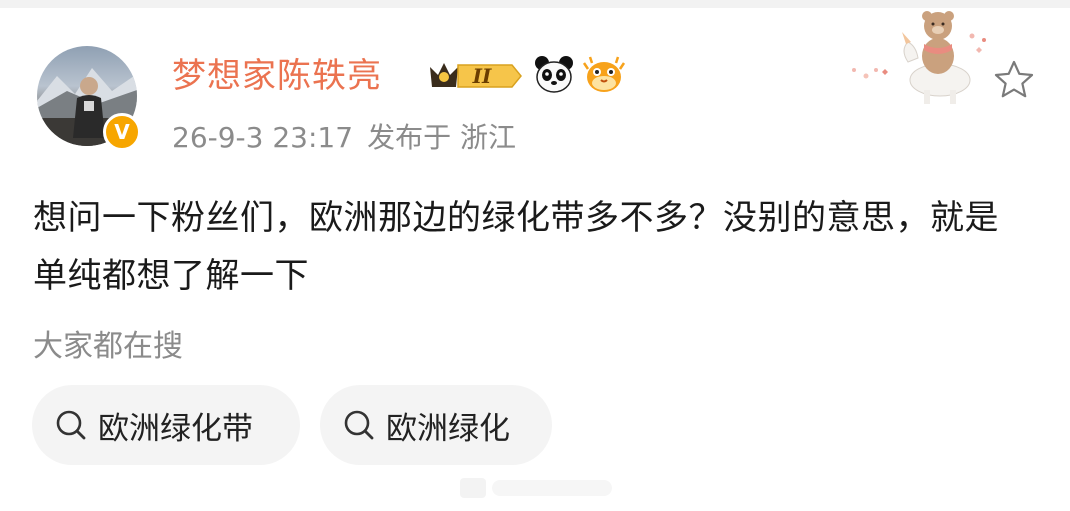 Image resolution: width=1070 pixels, height=511 pixels. I want to click on author-name: 梦想家陈轶亮, so click(277, 76).